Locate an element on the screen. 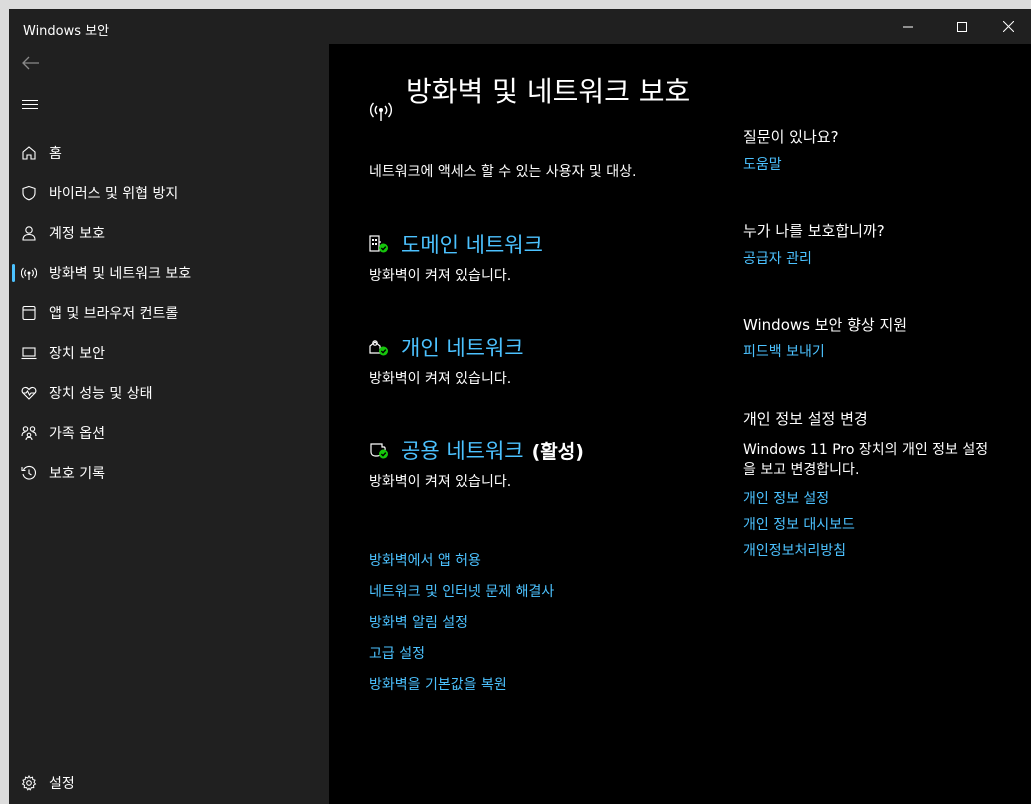 This screenshot has width=1031, height=804. sidebar-item-label: 보호 기록 is located at coordinates (77, 474).